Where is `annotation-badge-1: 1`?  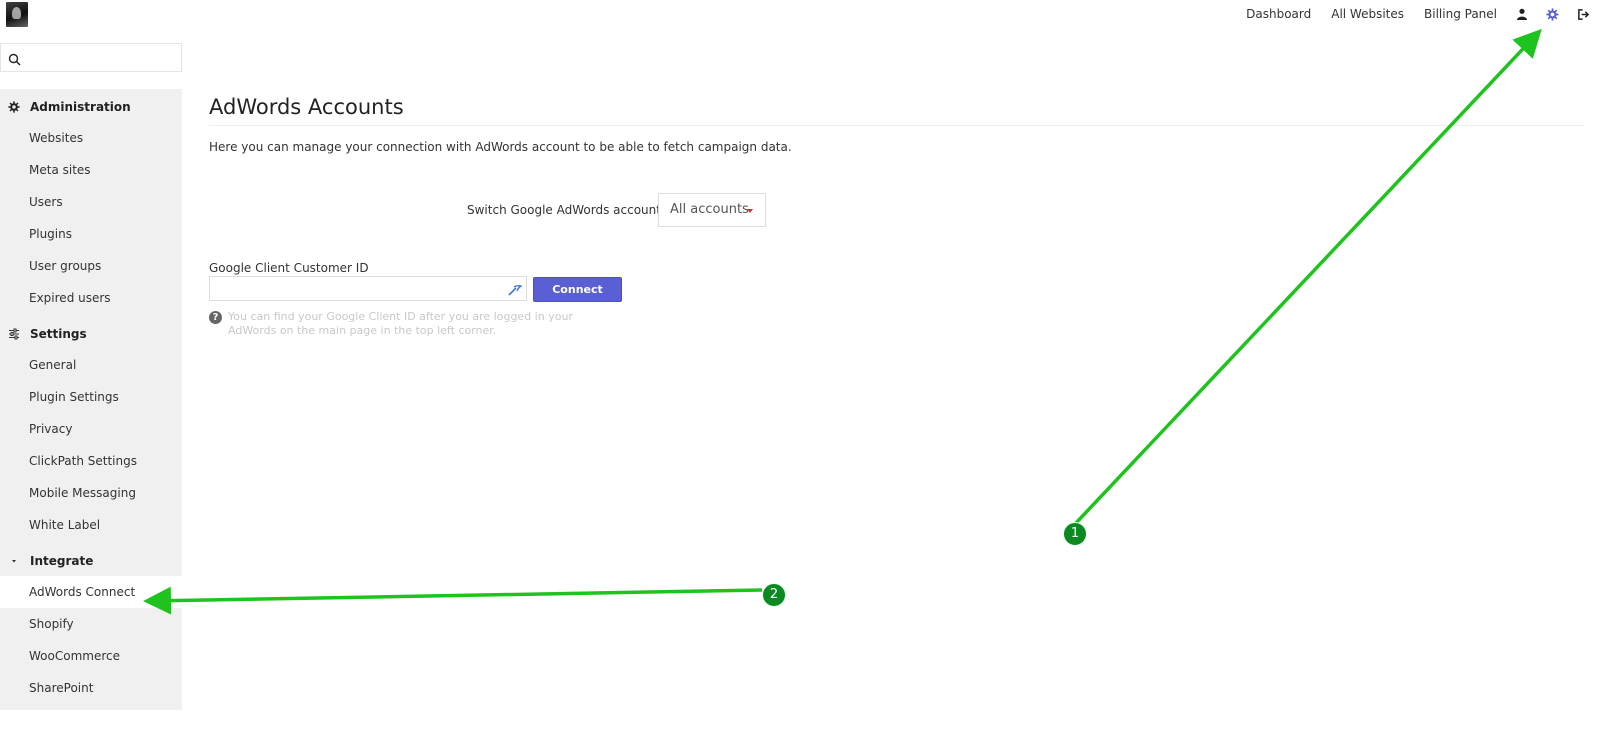
annotation-badge-1: 1 is located at coordinates (1075, 534).